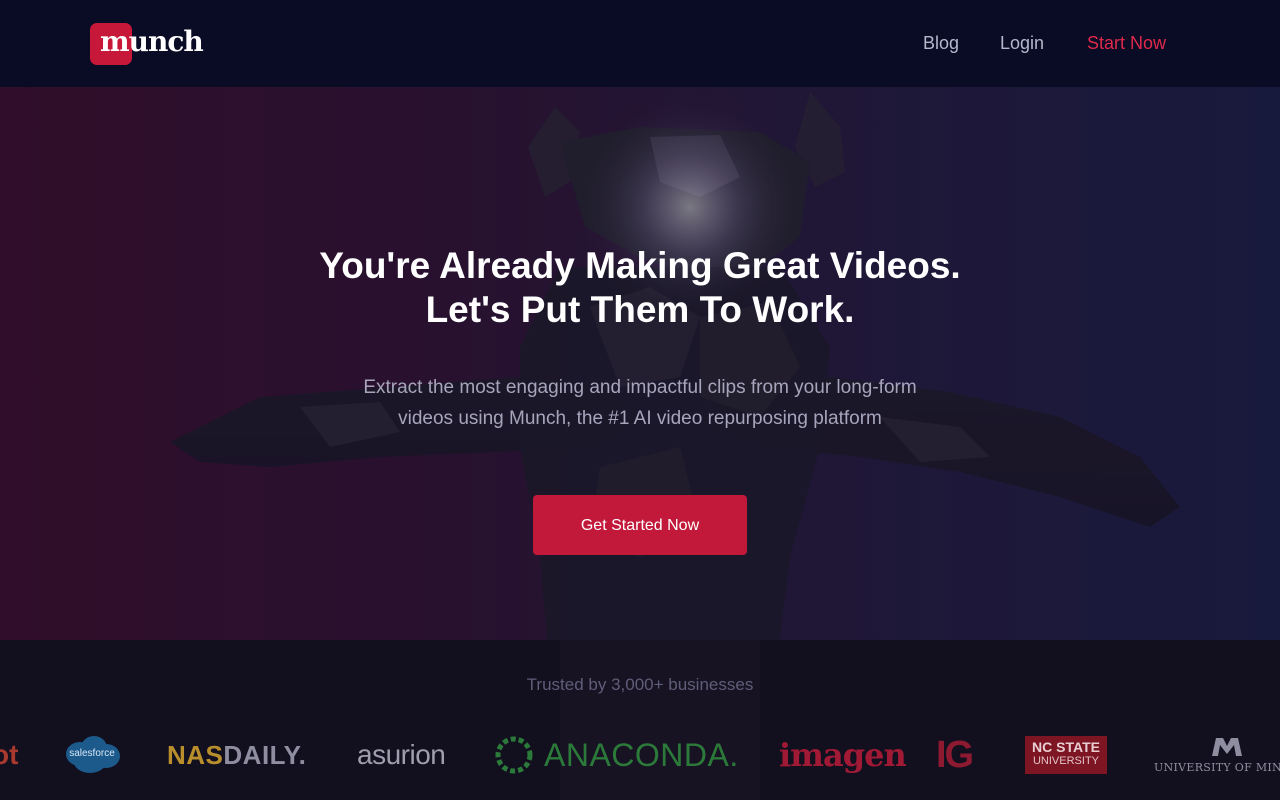  Describe the element at coordinates (640, 43) in the screenshot. I see `top-navbar: munch Blog Login Start Now` at that location.